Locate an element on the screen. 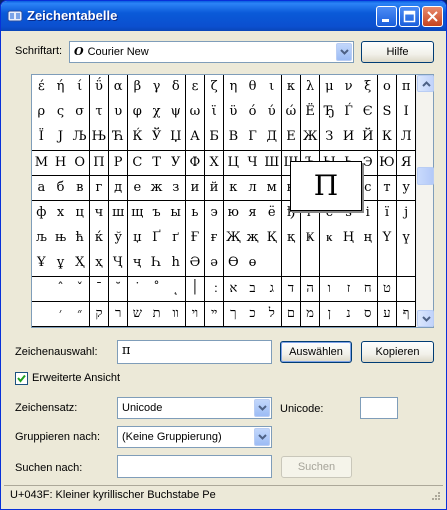  character-cell: ұ is located at coordinates (61, 264).